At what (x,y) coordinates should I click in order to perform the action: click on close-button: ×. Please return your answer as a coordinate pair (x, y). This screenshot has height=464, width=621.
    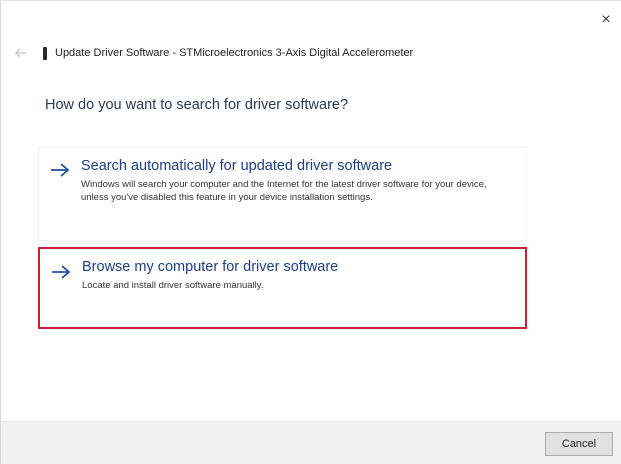
    Looking at the image, I should click on (606, 20).